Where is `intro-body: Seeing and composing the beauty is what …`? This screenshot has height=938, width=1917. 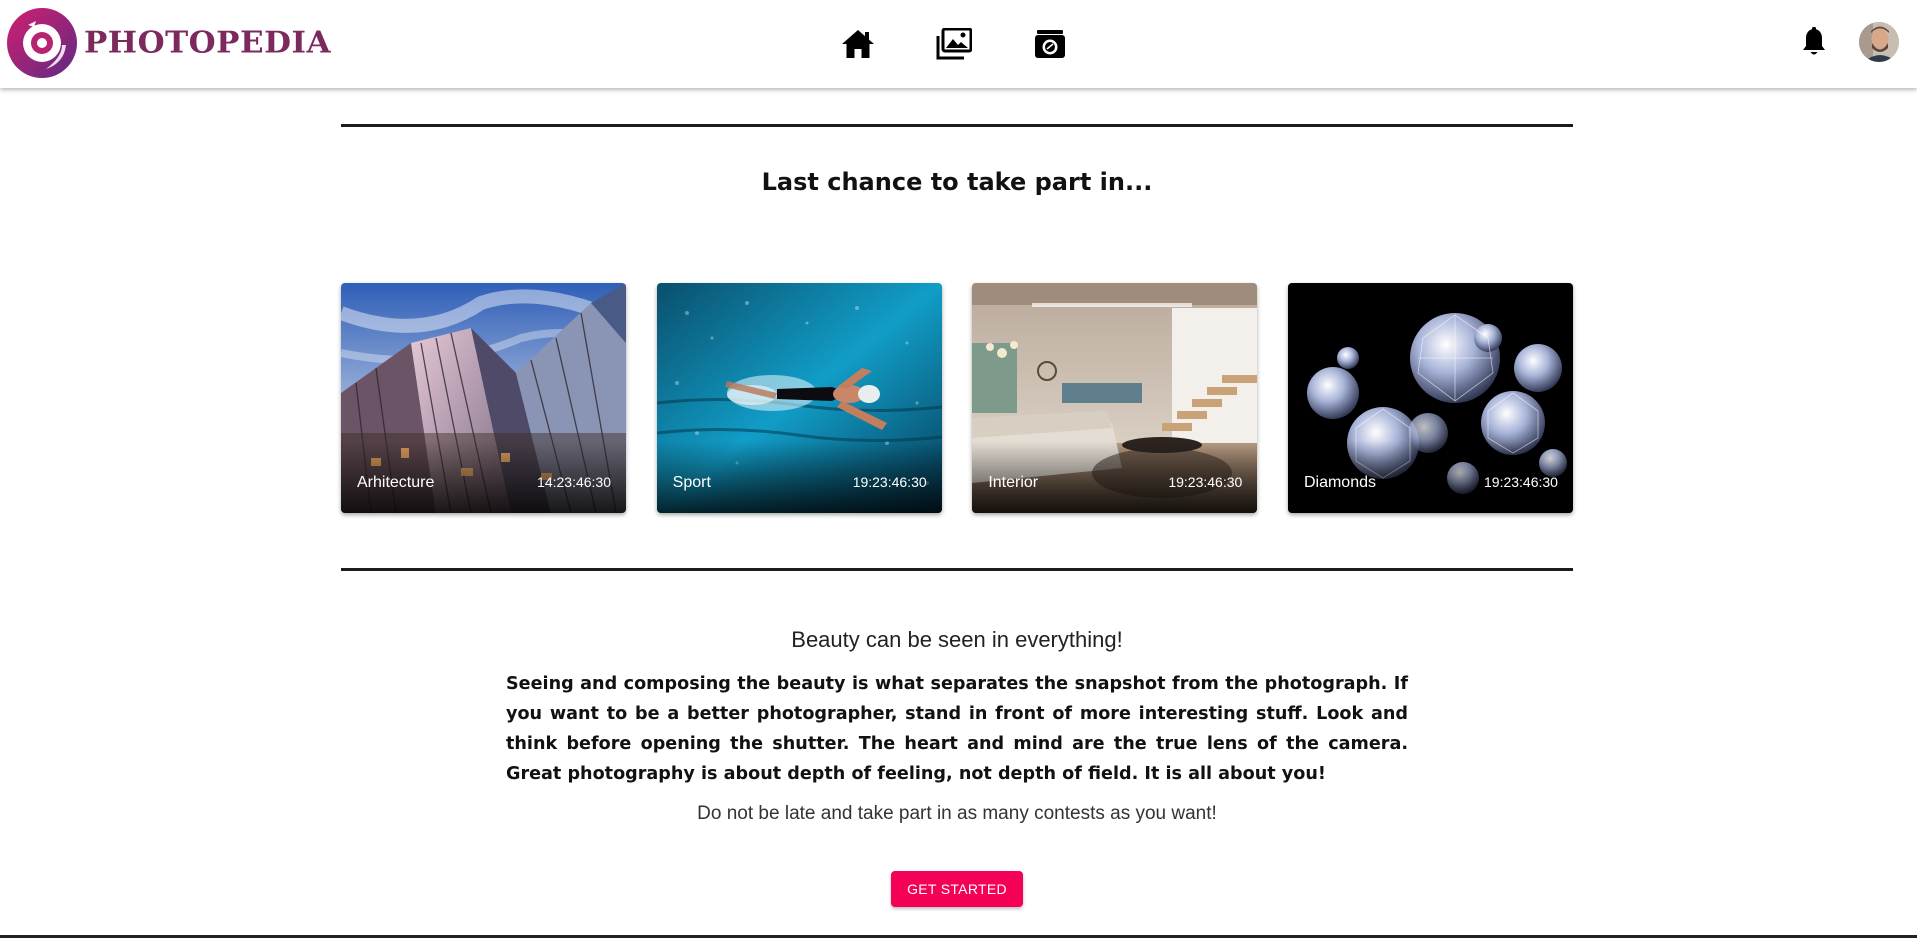
intro-body: Seeing and composing the beauty is what … is located at coordinates (957, 729).